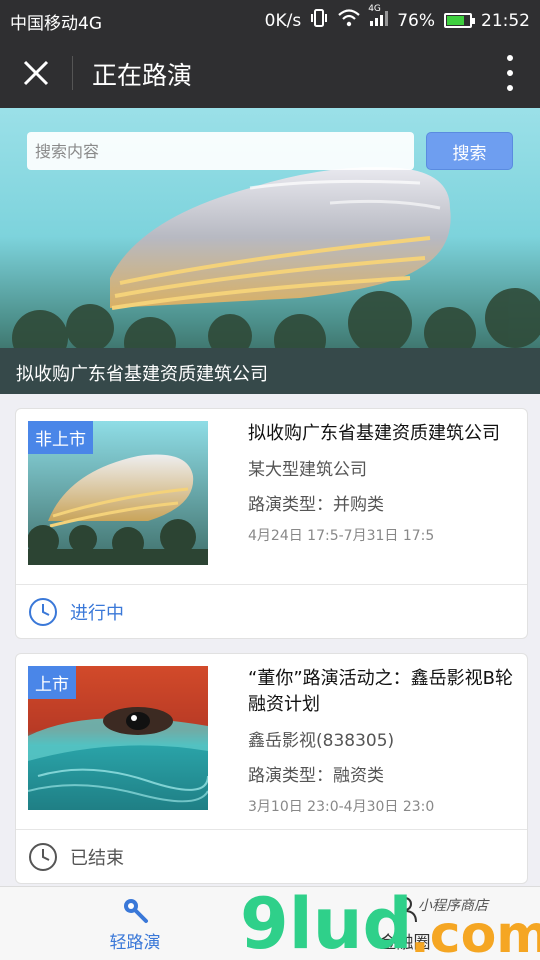 The image size is (540, 960). Describe the element at coordinates (97, 858) in the screenshot. I see `status-label: 已结束` at that location.